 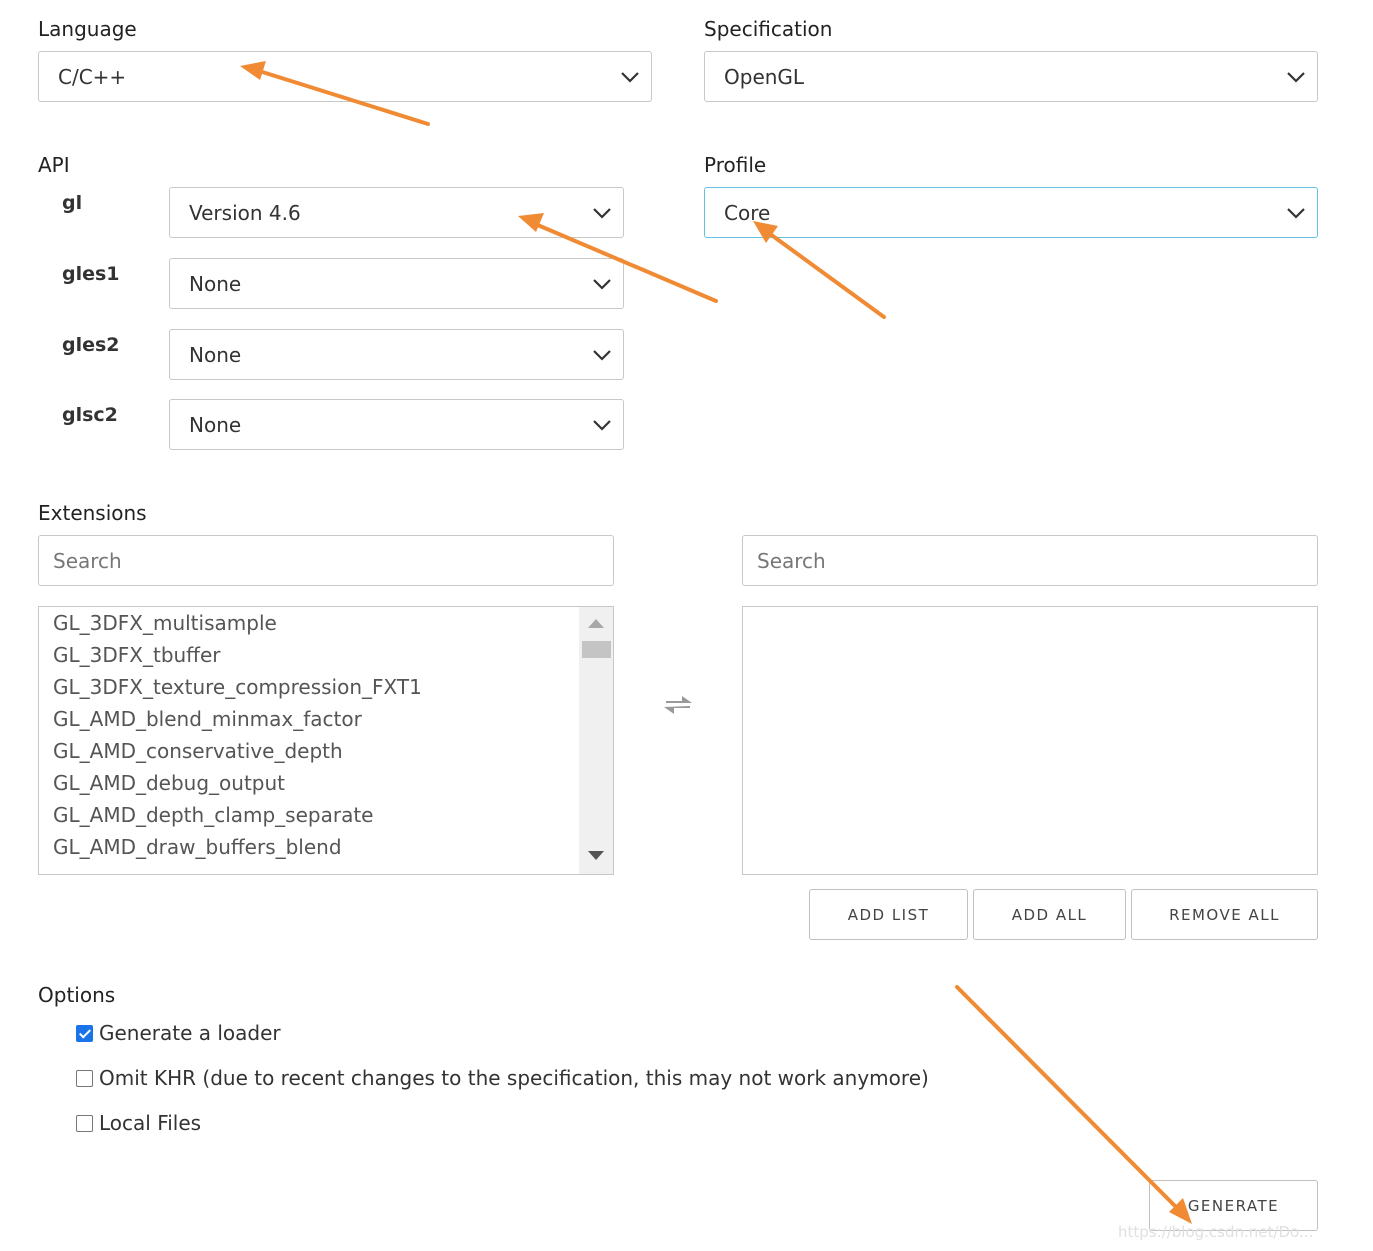 What do you see at coordinates (596, 740) in the screenshot?
I see `list-scrollbar` at bounding box center [596, 740].